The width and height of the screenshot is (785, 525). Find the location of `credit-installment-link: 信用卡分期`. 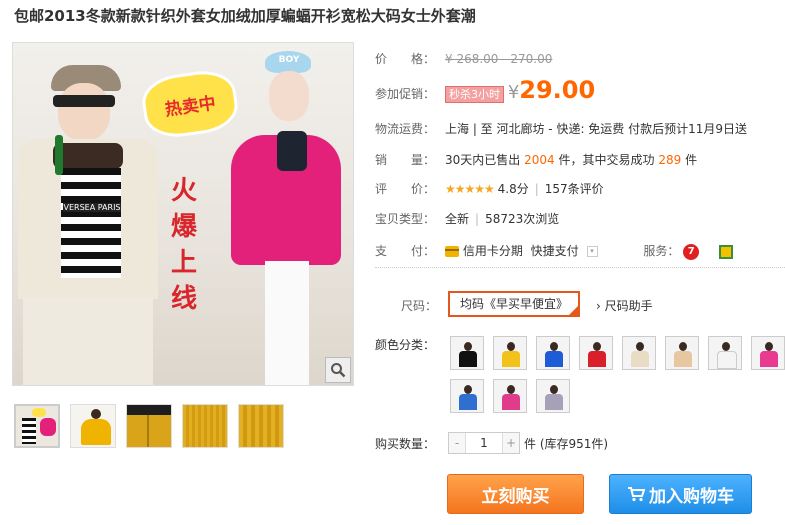

credit-installment-link: 信用卡分期 is located at coordinates (493, 251).